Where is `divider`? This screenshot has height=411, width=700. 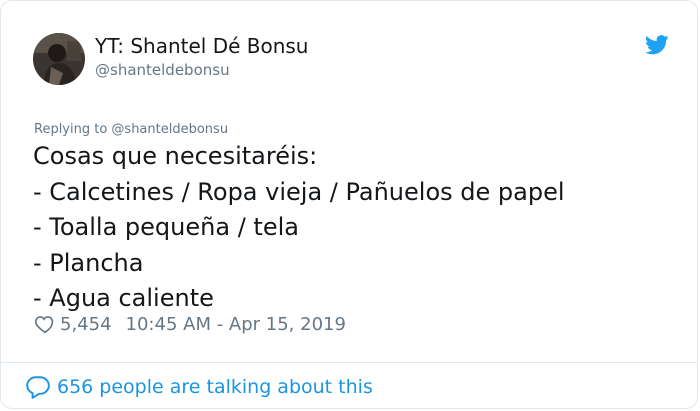 divider is located at coordinates (349, 362).